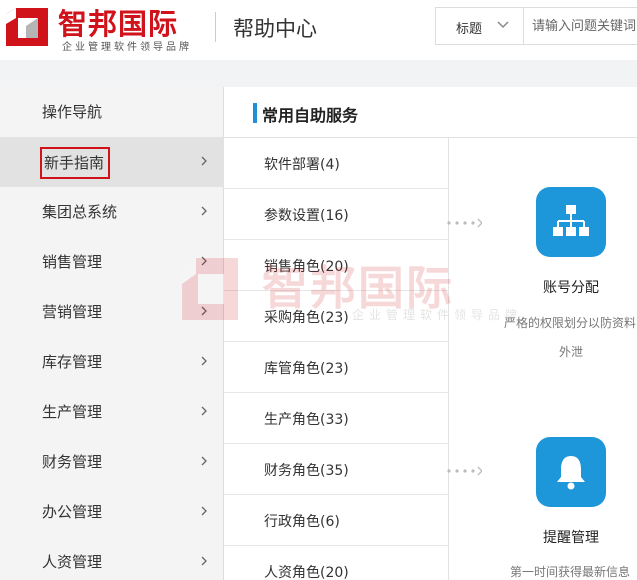 This screenshot has height=580, width=637. What do you see at coordinates (127, 47) in the screenshot?
I see `brand-slogan: 企业管理软件领导品牌` at bounding box center [127, 47].